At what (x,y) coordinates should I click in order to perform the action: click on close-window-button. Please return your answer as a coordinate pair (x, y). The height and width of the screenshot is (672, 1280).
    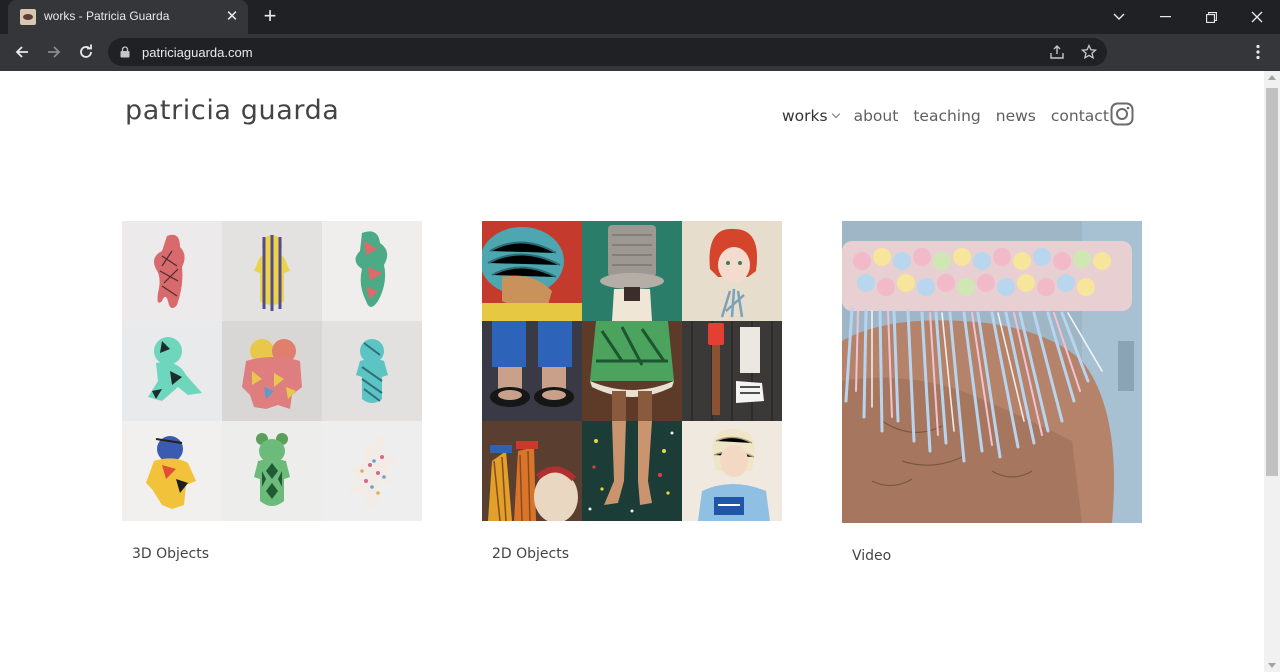
    Looking at the image, I should click on (1257, 17).